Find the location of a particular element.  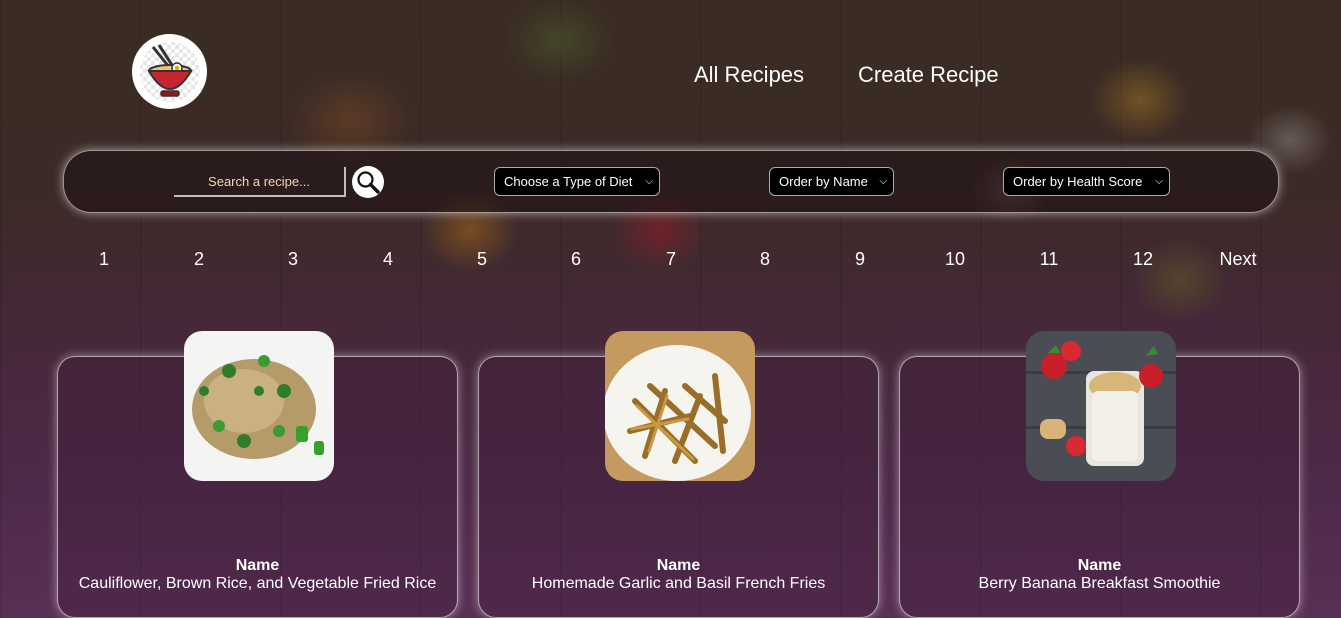

magnifier-icon is located at coordinates (368, 182).